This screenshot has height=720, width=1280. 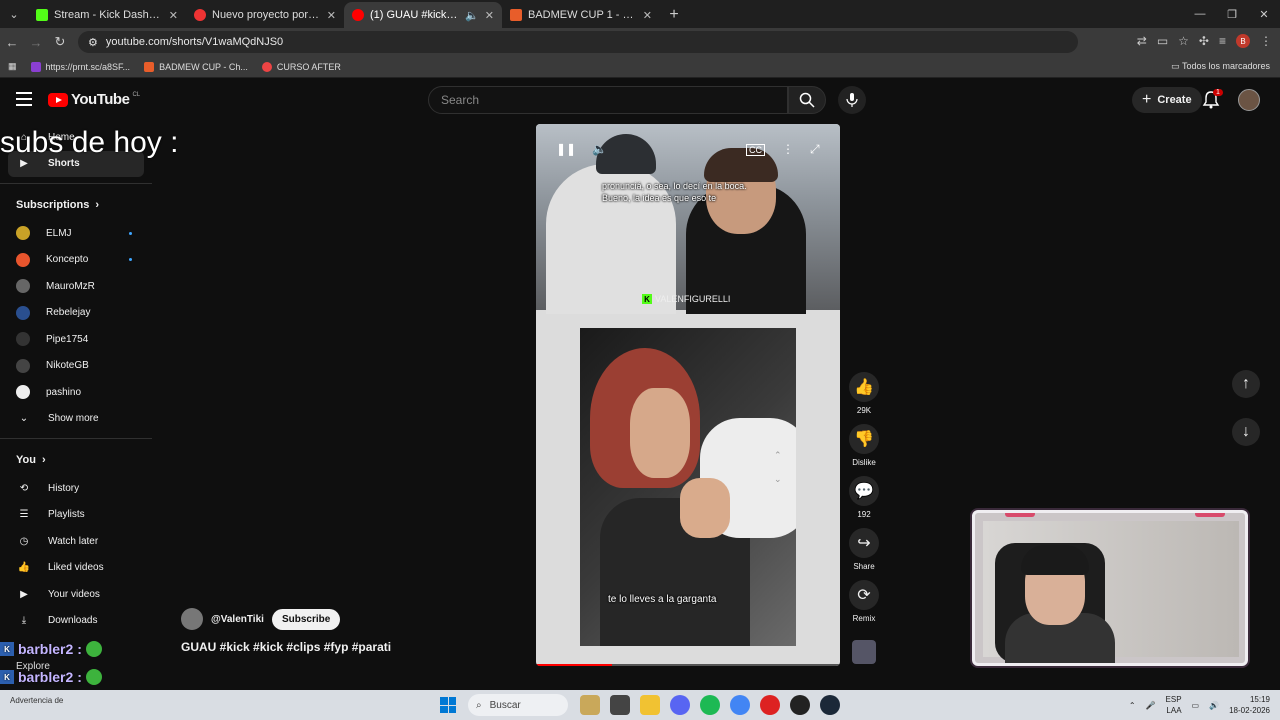 I want to click on captions-icon: CC, so click(x=755, y=150).